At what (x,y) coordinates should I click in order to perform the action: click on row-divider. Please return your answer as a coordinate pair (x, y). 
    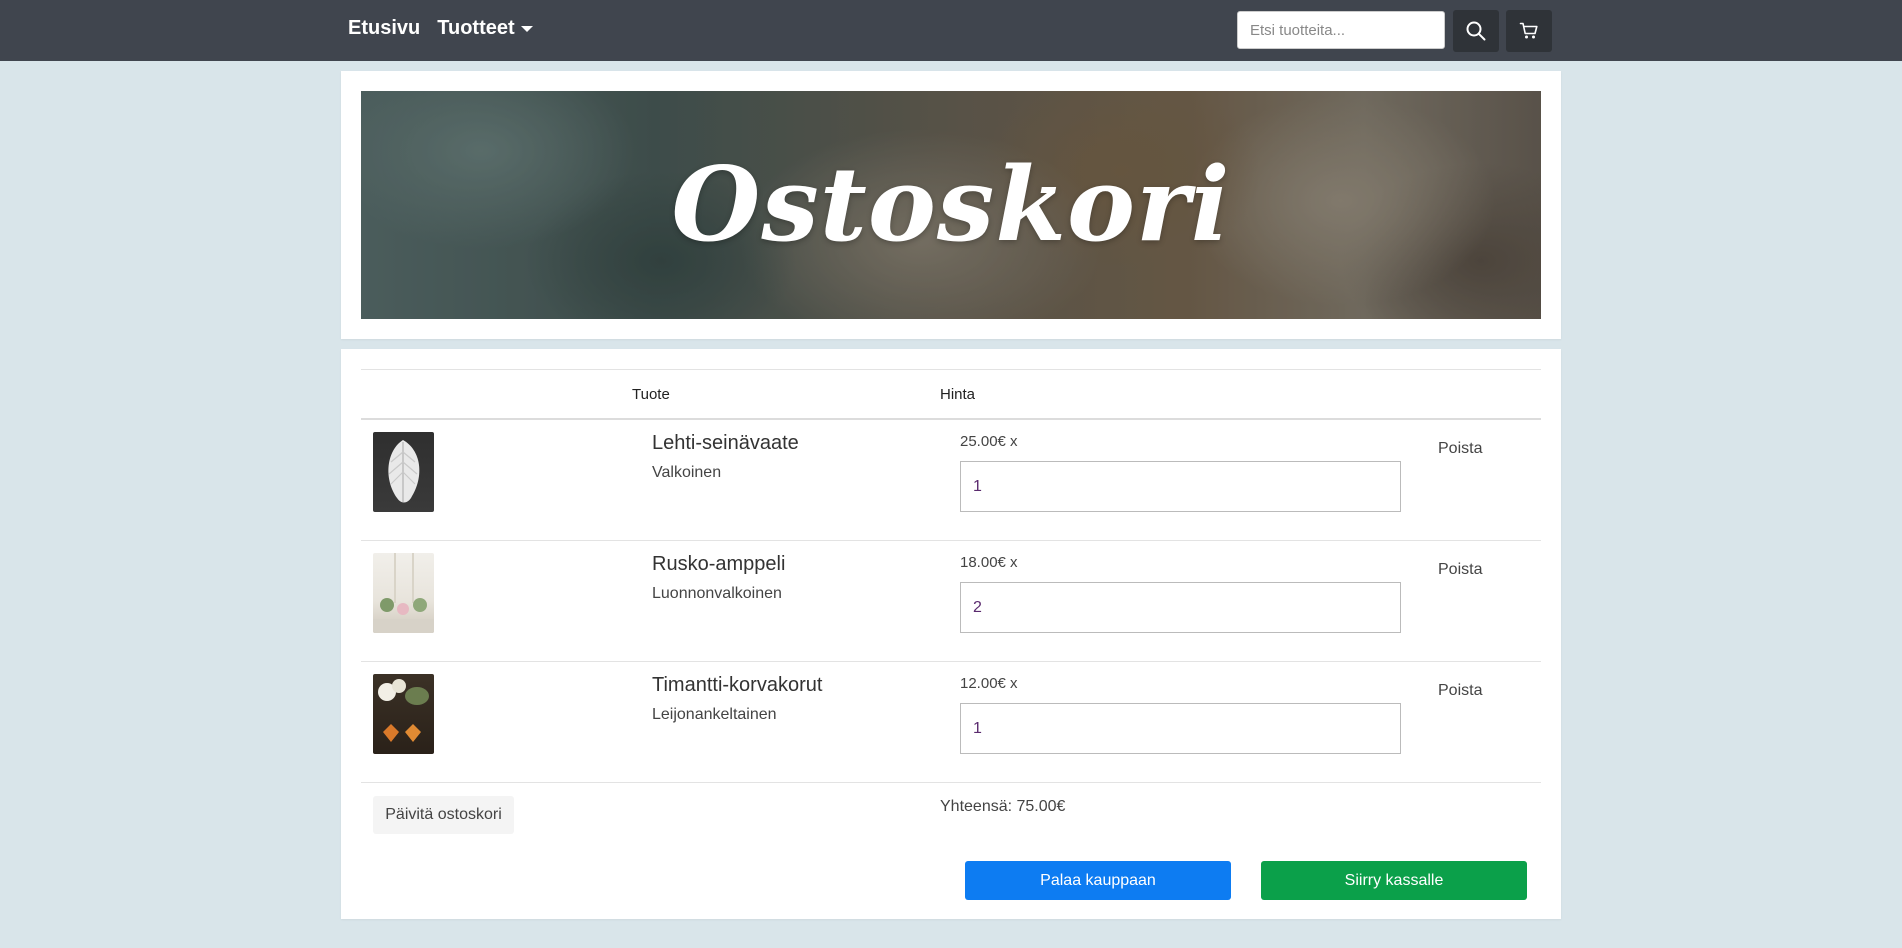
    Looking at the image, I should click on (951, 782).